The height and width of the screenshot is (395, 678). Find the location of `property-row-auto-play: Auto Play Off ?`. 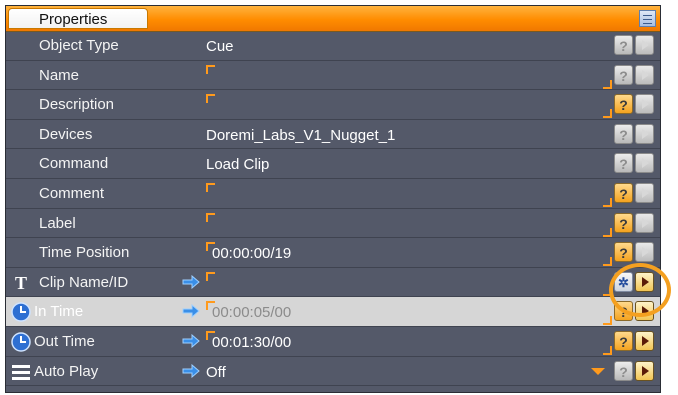

property-row-auto-play: Auto Play Off ? is located at coordinates (333, 372).